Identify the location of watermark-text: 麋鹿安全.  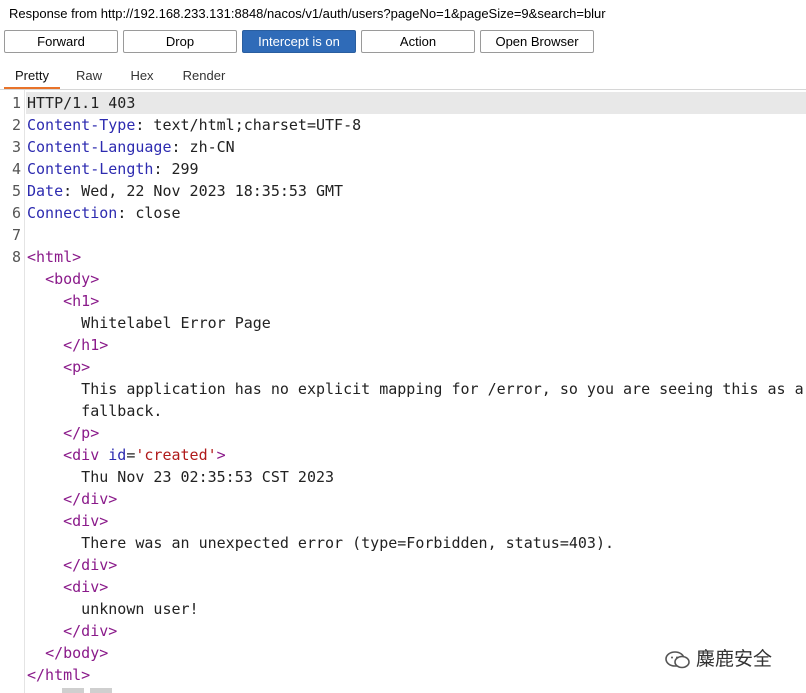
(734, 659).